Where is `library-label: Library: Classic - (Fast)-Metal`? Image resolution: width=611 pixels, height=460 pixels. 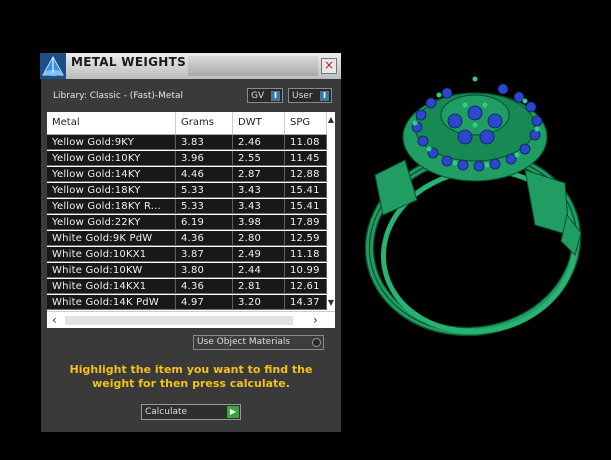
library-label: Library: Classic - (Fast)-Metal is located at coordinates (118, 96).